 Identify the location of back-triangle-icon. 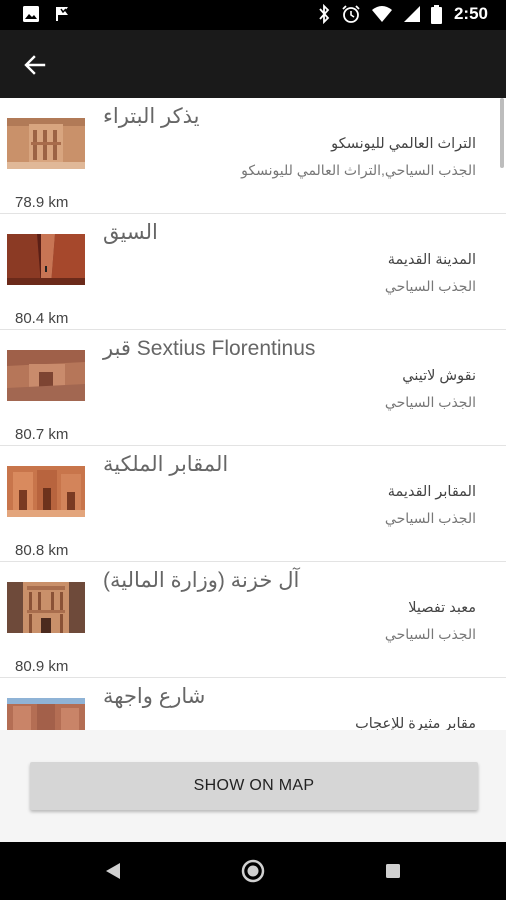
(113, 871).